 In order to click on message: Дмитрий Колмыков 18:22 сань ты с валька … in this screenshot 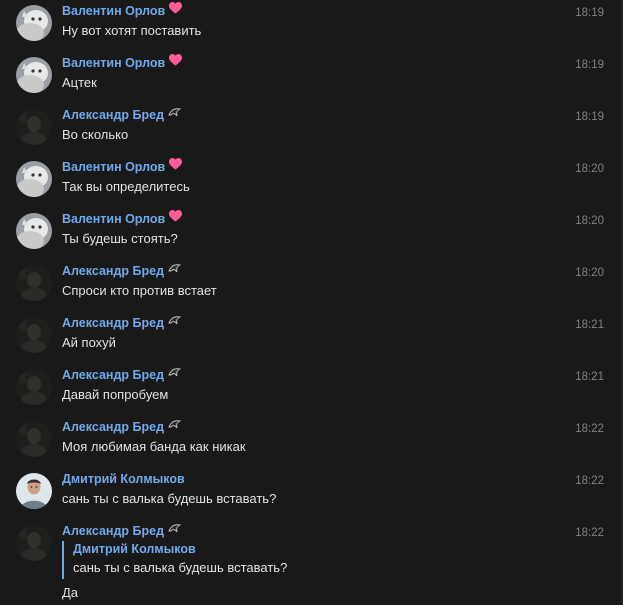, I will do `click(311, 494)`.